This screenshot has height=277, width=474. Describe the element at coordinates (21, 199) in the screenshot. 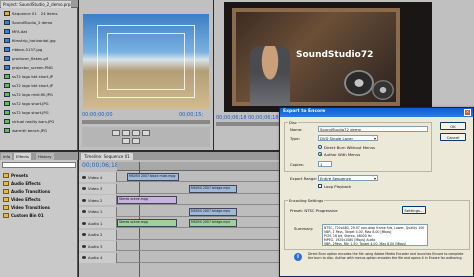

I see `effects-folder: Video Effects` at that location.